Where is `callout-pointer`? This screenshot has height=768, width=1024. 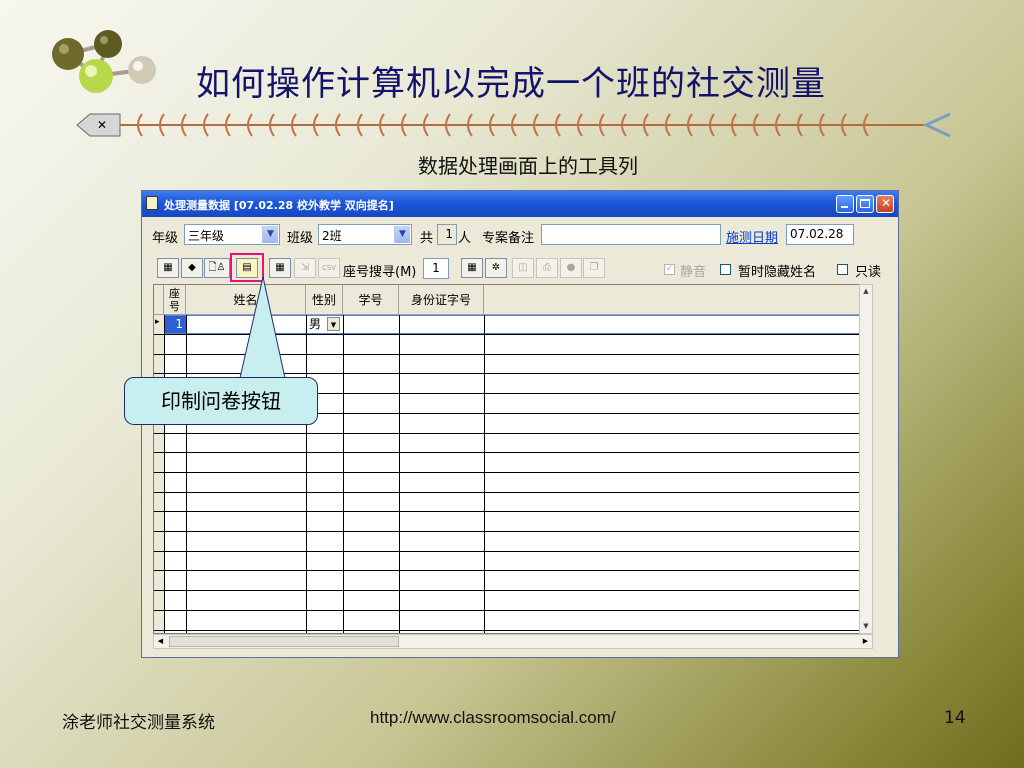 callout-pointer is located at coordinates (262, 327).